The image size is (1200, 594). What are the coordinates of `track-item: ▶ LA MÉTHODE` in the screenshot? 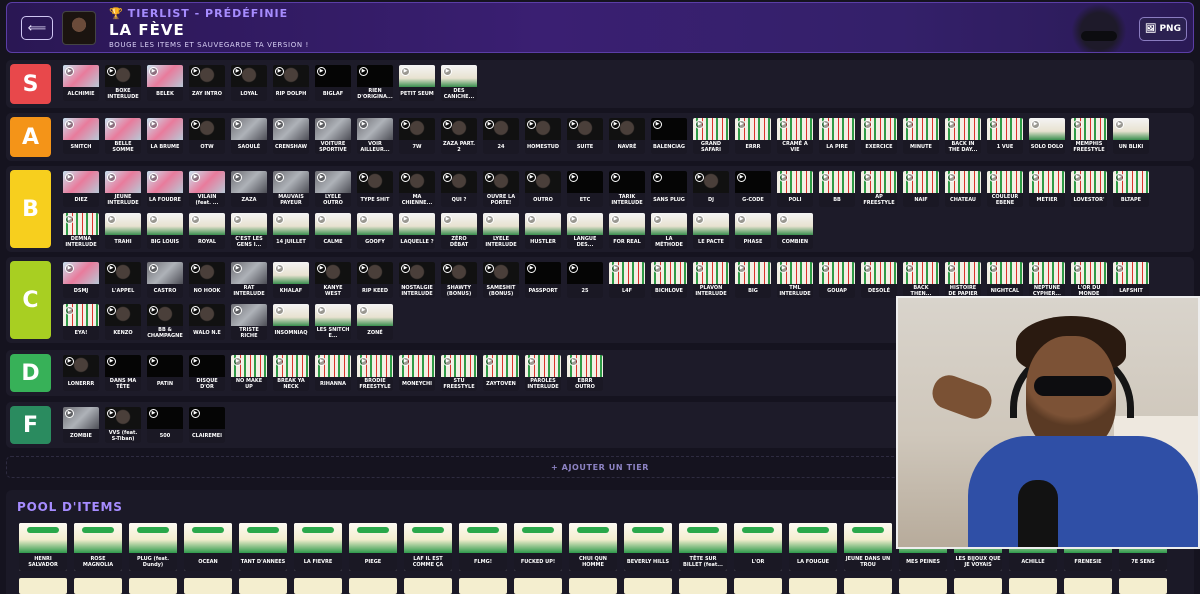 It's located at (669, 231).